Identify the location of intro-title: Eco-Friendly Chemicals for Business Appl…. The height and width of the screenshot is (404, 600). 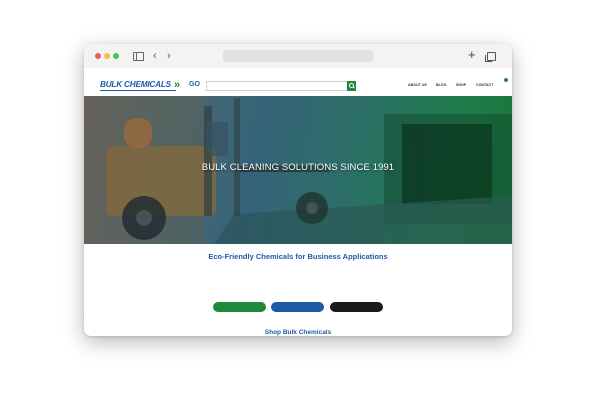
(298, 256).